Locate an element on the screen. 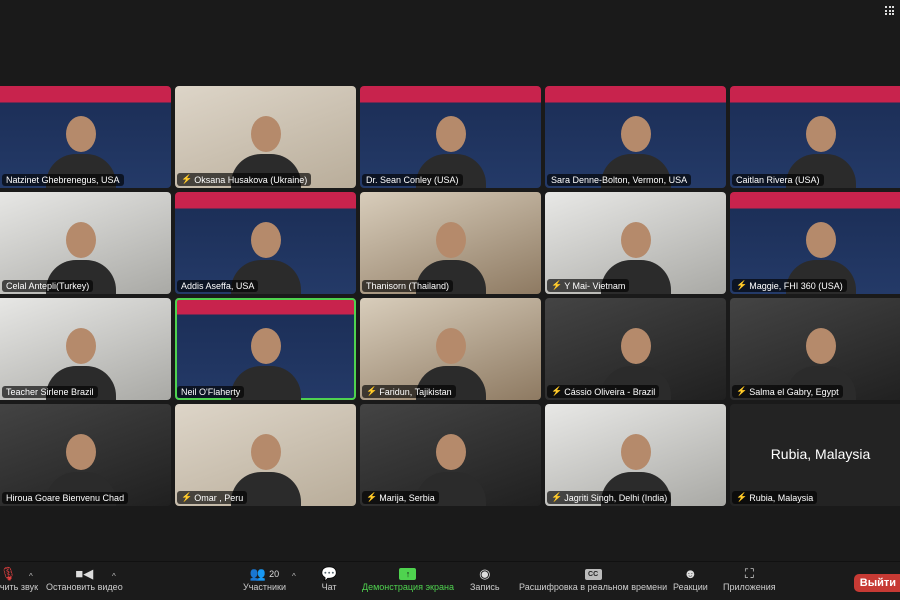  participant-name: Hiroua Goare Bienvenu Chad is located at coordinates (65, 498).